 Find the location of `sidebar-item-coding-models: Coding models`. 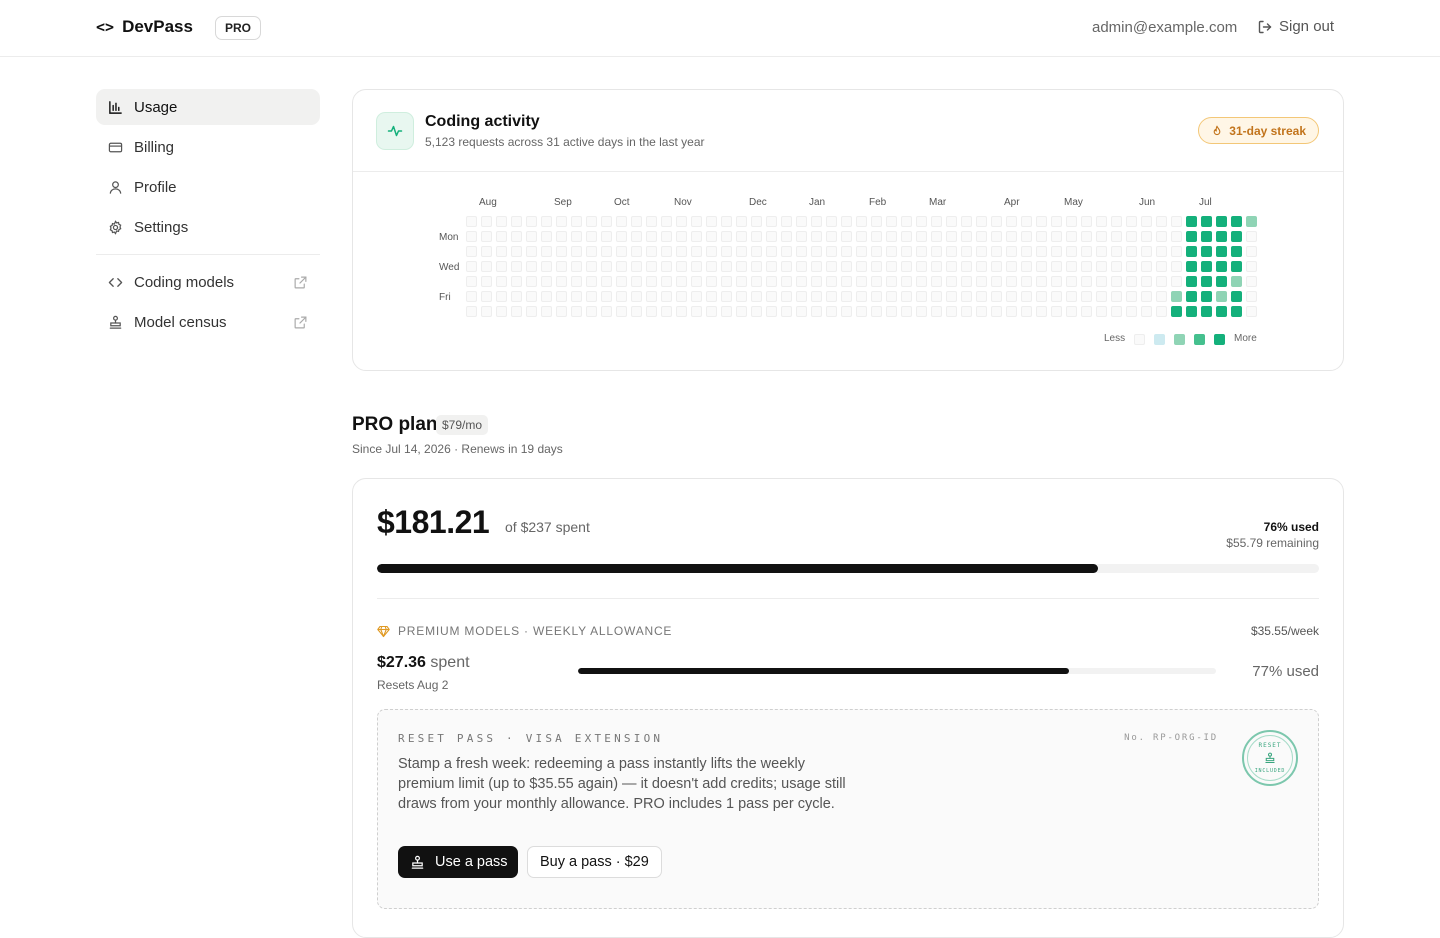

sidebar-item-coding-models: Coding models is located at coordinates (208, 282).